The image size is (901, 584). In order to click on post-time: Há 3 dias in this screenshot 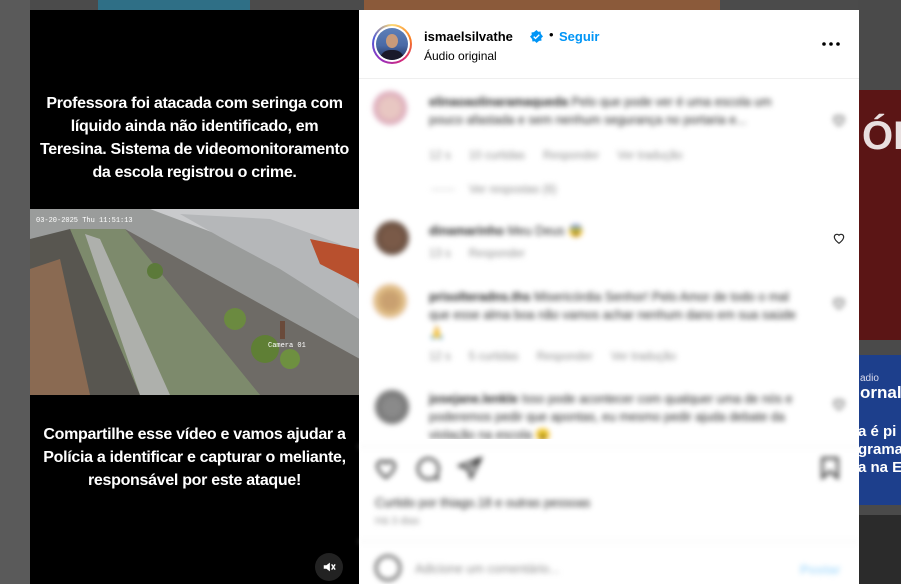, I will do `click(397, 521)`.